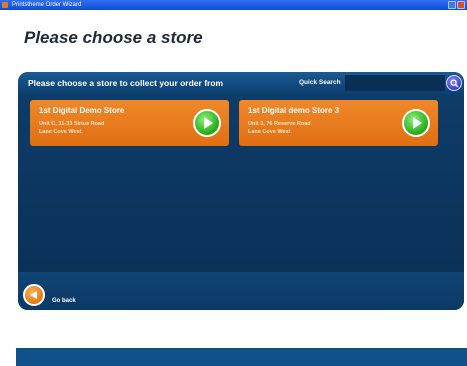 The image size is (467, 366). I want to click on quick-search-input, so click(395, 83).